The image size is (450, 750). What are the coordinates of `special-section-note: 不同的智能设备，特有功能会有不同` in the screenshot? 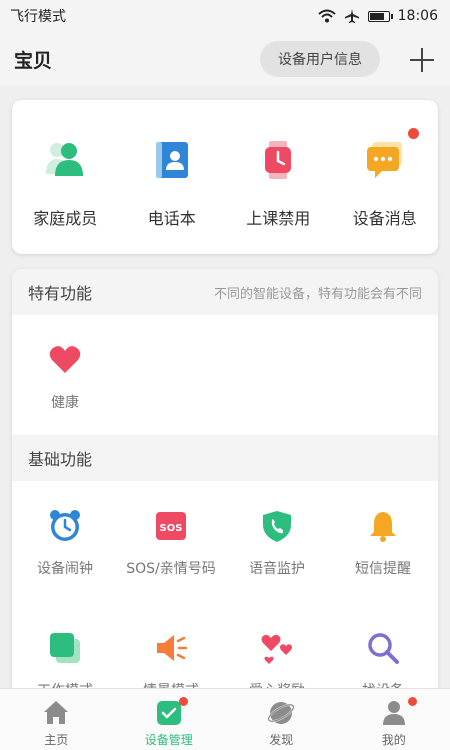 It's located at (317, 294).